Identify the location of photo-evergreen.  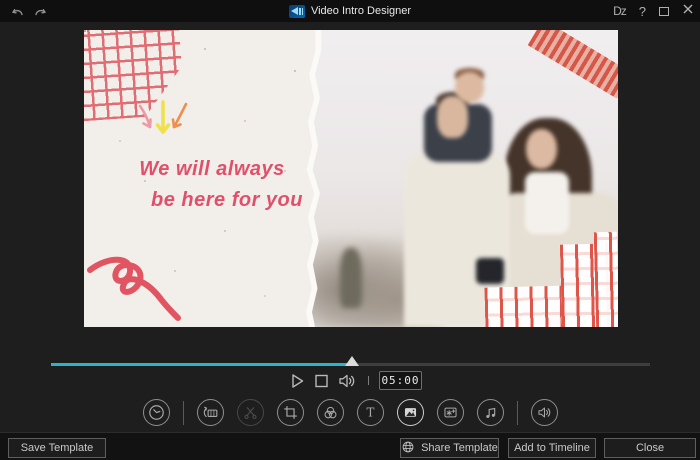
(351, 278).